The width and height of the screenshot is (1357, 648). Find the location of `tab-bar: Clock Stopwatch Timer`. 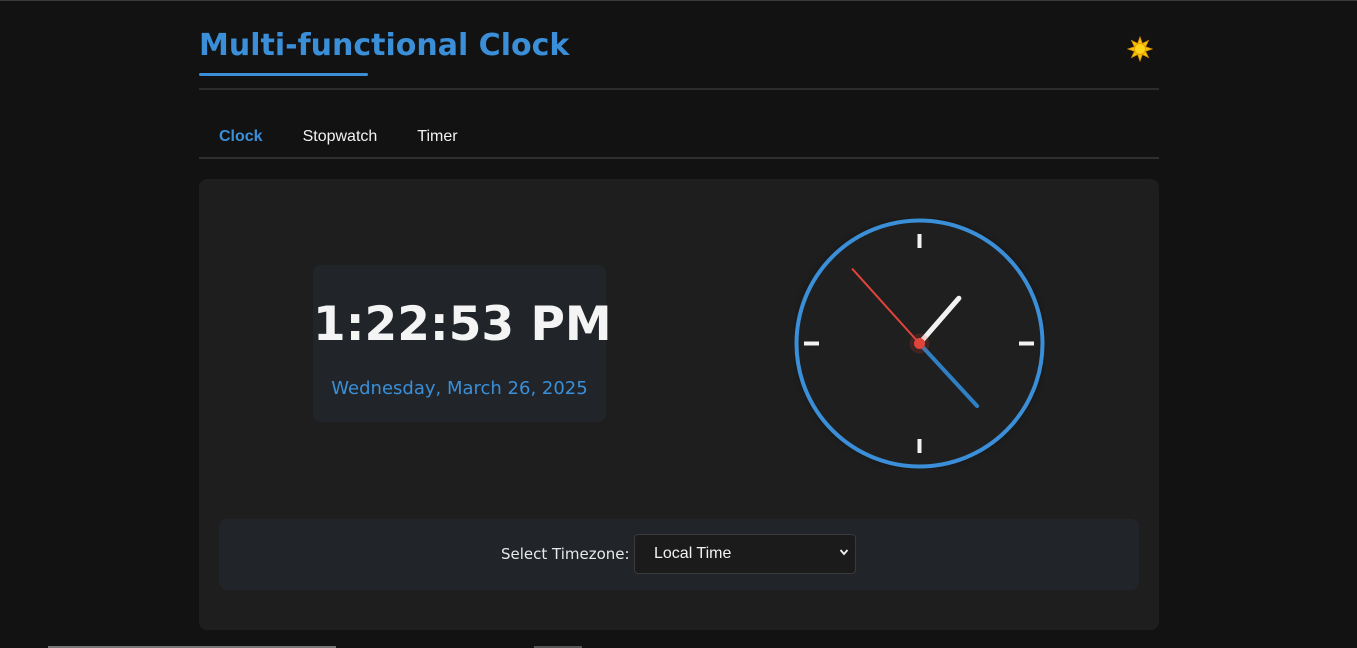

tab-bar: Clock Stopwatch Timer is located at coordinates (679, 138).